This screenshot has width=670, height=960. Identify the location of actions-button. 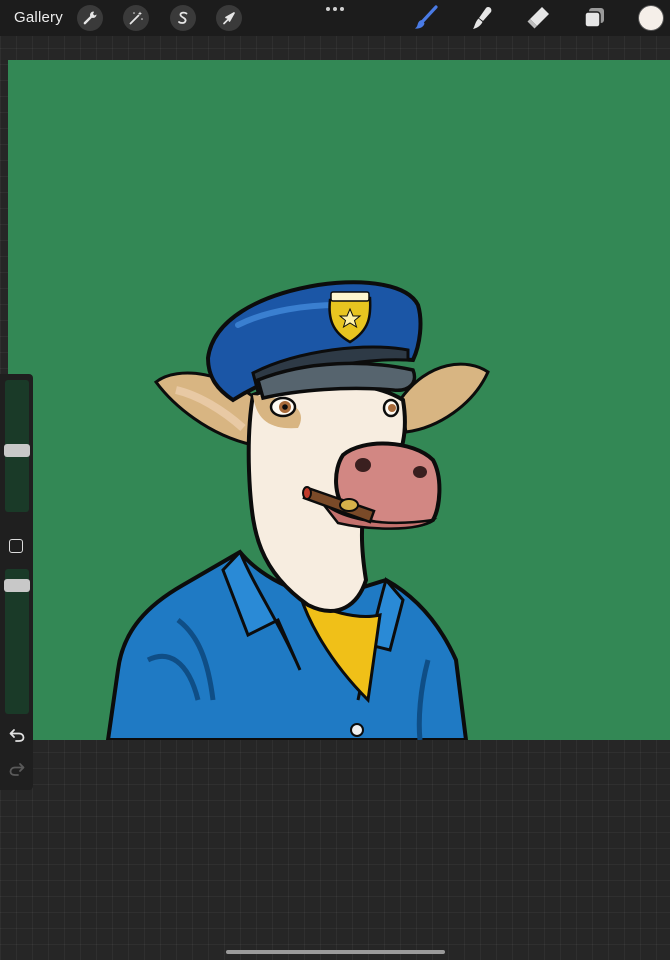
(90, 18).